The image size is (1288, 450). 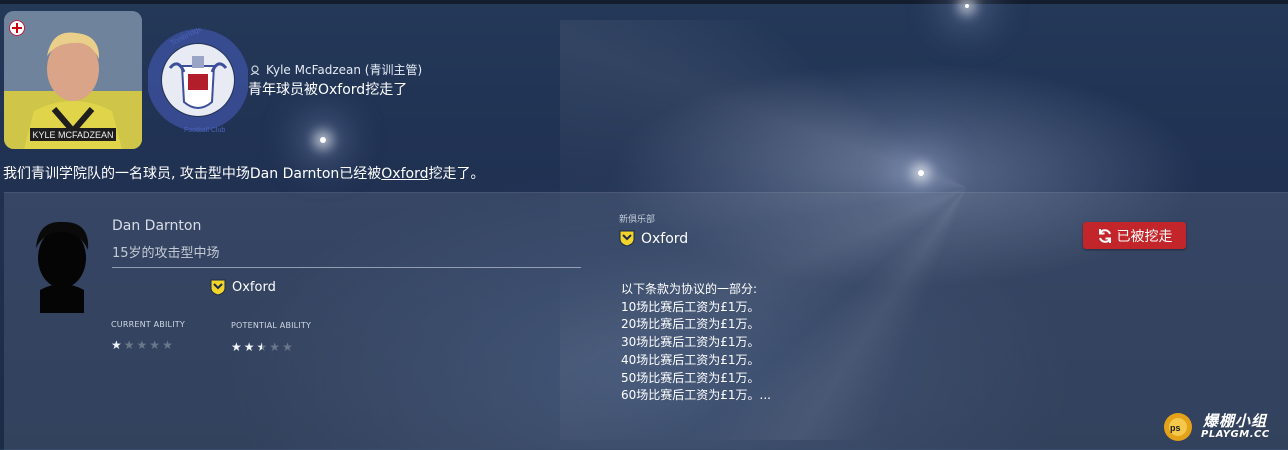 I want to click on sender-name: Kyle McFadzean (青训主管), so click(x=344, y=70).